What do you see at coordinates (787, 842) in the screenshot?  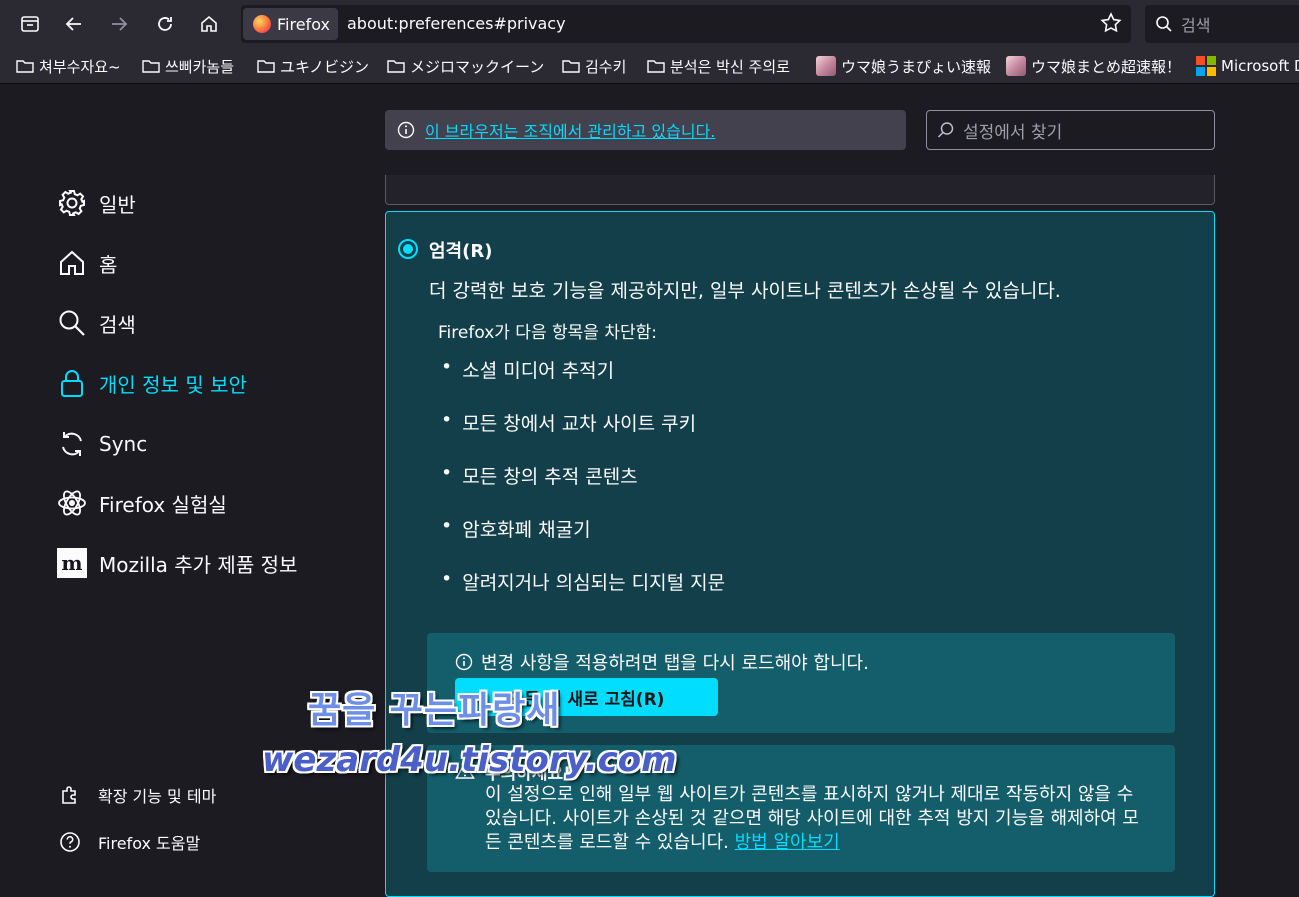 I see `learn-more-link: 방법 알아보기` at bounding box center [787, 842].